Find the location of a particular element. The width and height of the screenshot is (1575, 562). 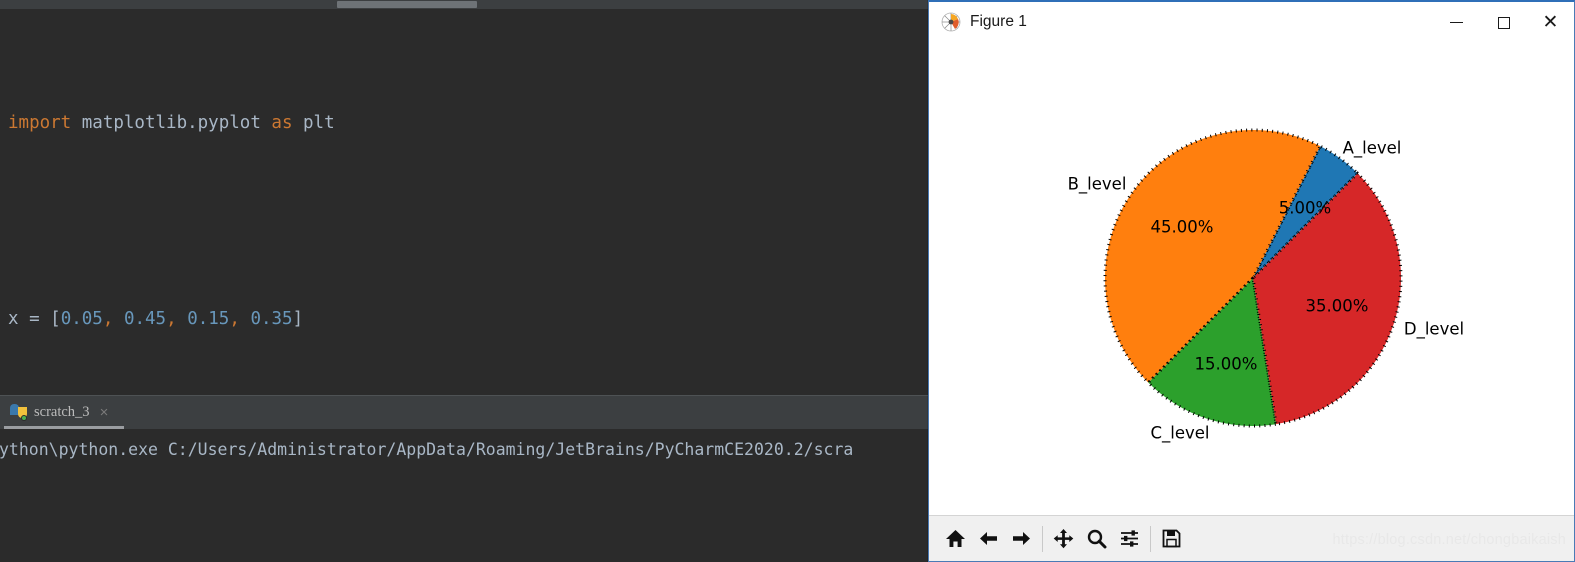

pie-category-label: C_level is located at coordinates (1179, 434).